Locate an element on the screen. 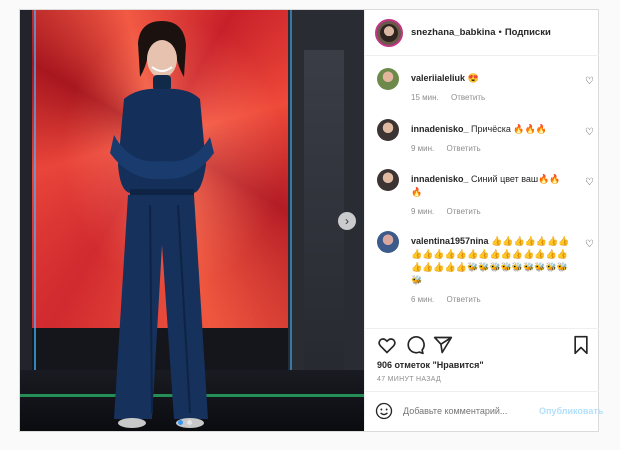  stage-frame-left is located at coordinates (26, 220).